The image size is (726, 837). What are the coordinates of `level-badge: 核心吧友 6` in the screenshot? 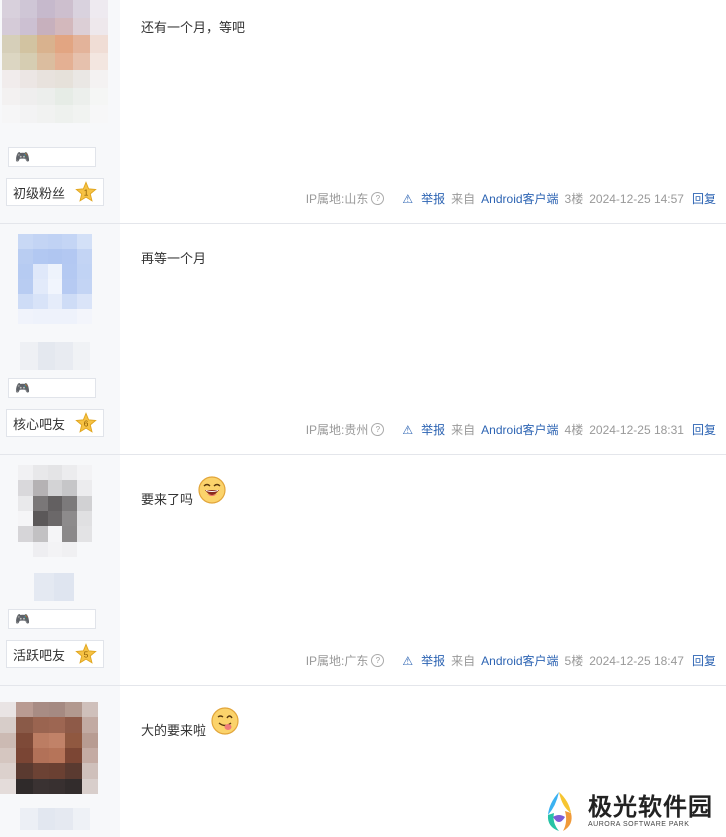 It's located at (55, 423).